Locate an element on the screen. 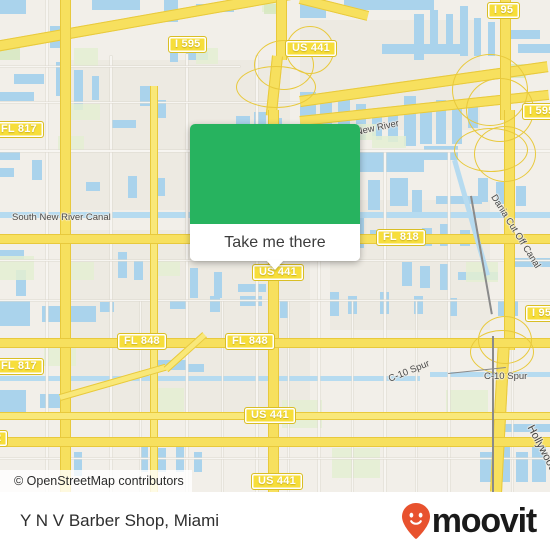  moovit-wordmark: moovit is located at coordinates (484, 521).